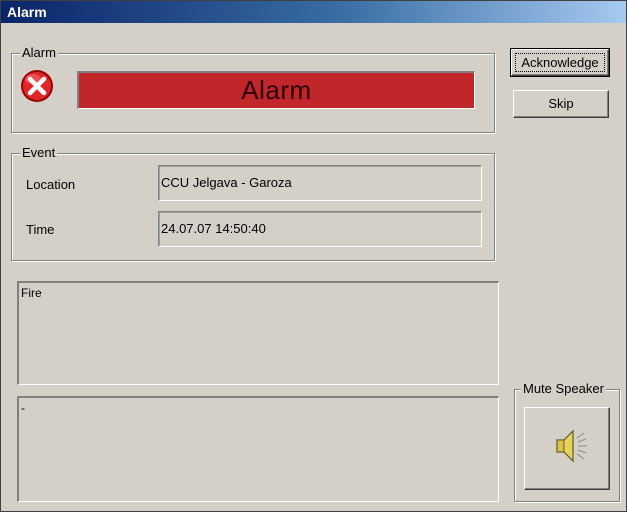 The height and width of the screenshot is (512, 627). Describe the element at coordinates (320, 229) in the screenshot. I see `time-field: 24.07.07 14:50:40` at that location.